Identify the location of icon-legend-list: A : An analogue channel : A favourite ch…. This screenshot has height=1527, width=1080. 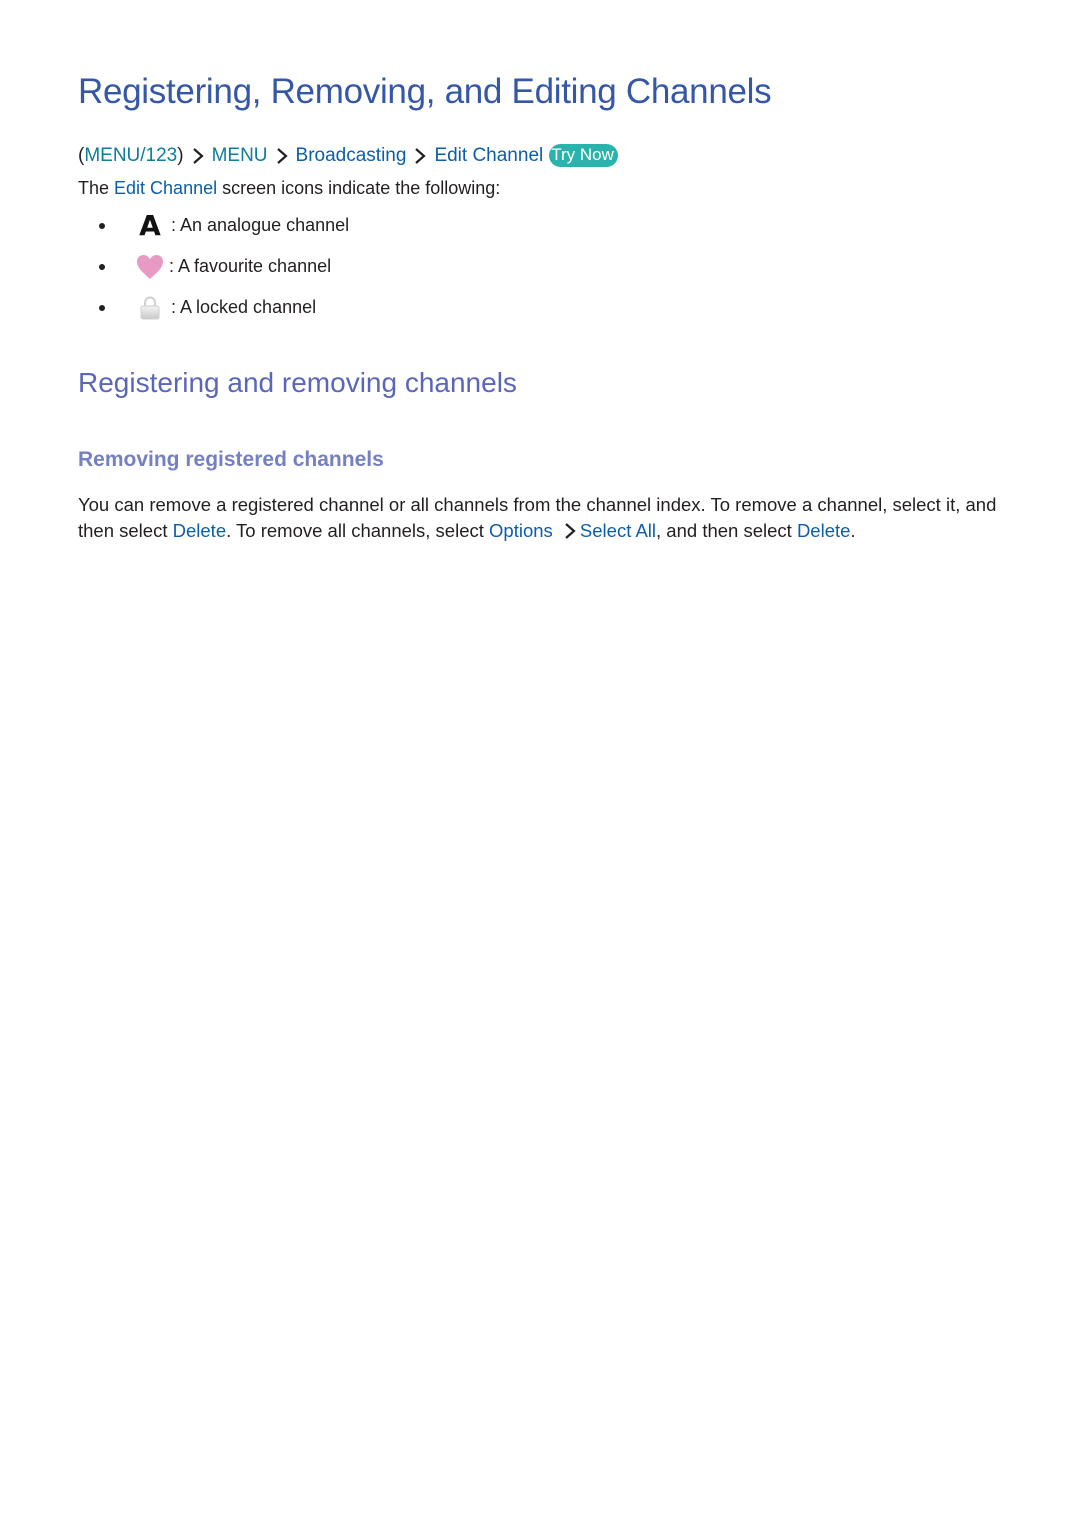
(213, 266).